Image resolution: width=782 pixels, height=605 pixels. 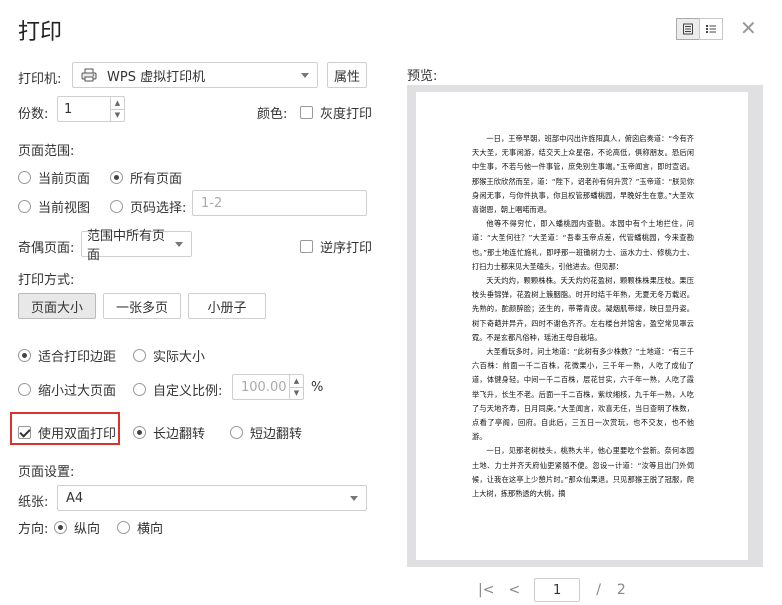 I want to click on printer-icon, so click(x=89, y=75).